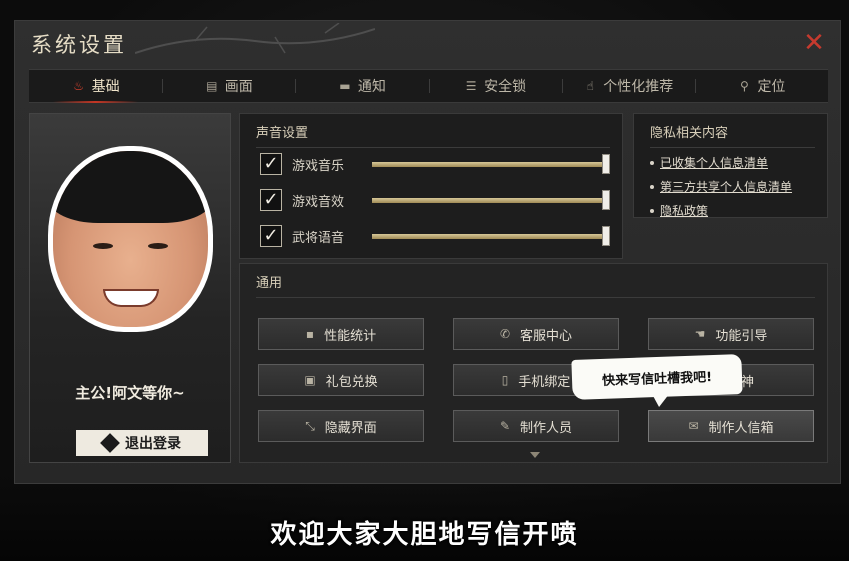 The image size is (849, 561). Describe the element at coordinates (638, 87) in the screenshot. I see `tab-label: 个性化推荐` at that location.